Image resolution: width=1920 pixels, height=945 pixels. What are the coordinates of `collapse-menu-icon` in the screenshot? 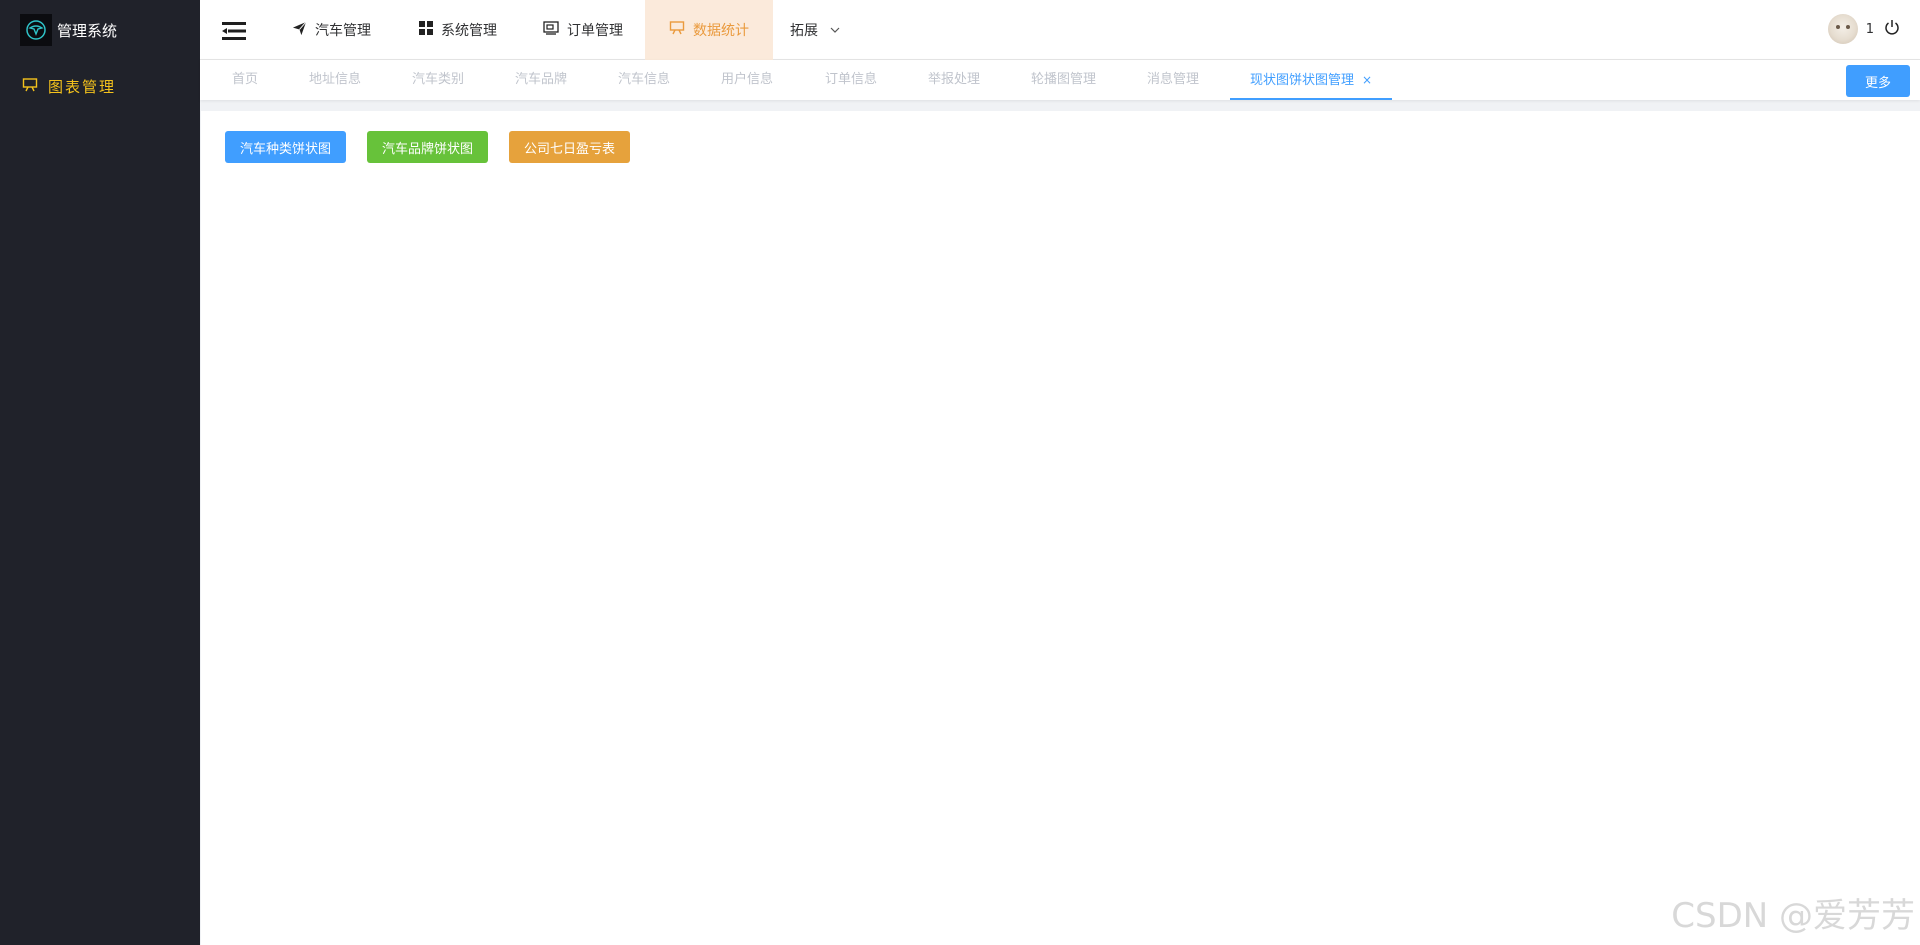 It's located at (234, 31).